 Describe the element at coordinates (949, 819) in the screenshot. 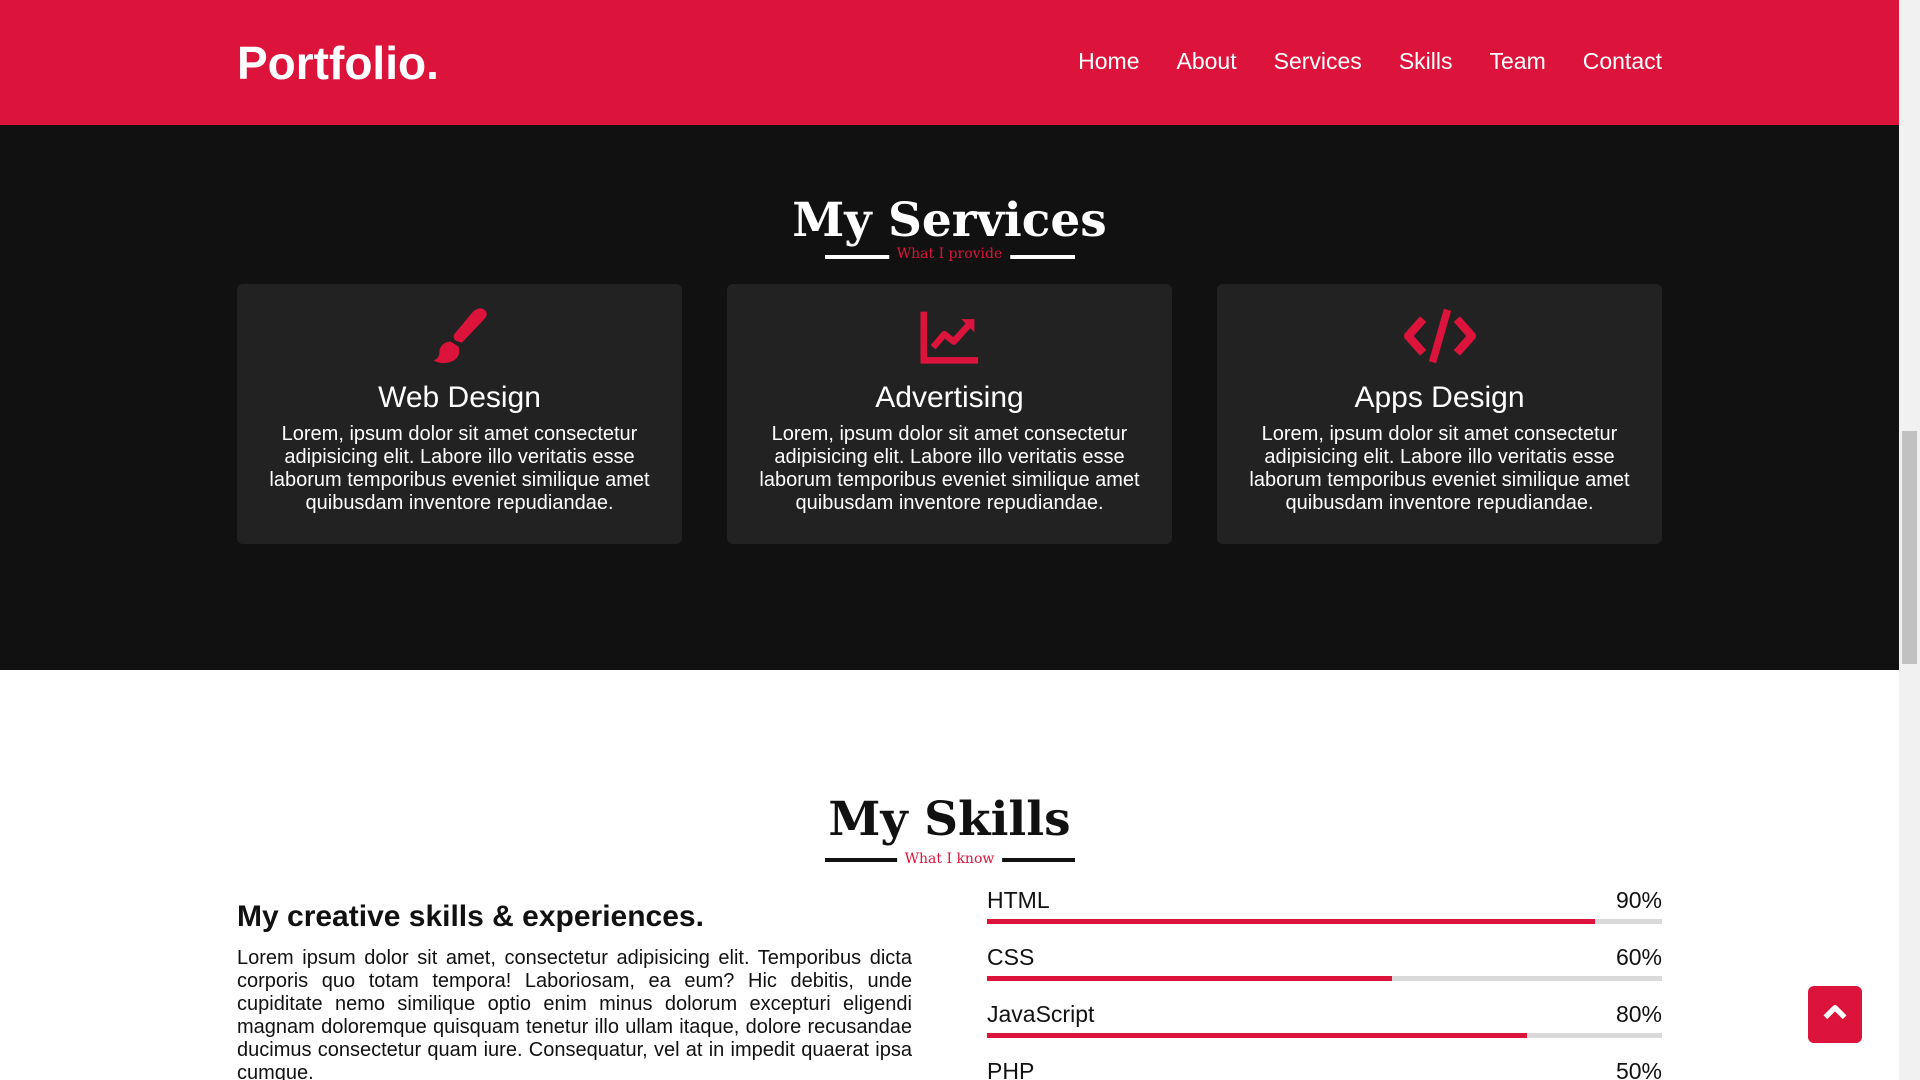

I see `skills-title: My Skills` at that location.